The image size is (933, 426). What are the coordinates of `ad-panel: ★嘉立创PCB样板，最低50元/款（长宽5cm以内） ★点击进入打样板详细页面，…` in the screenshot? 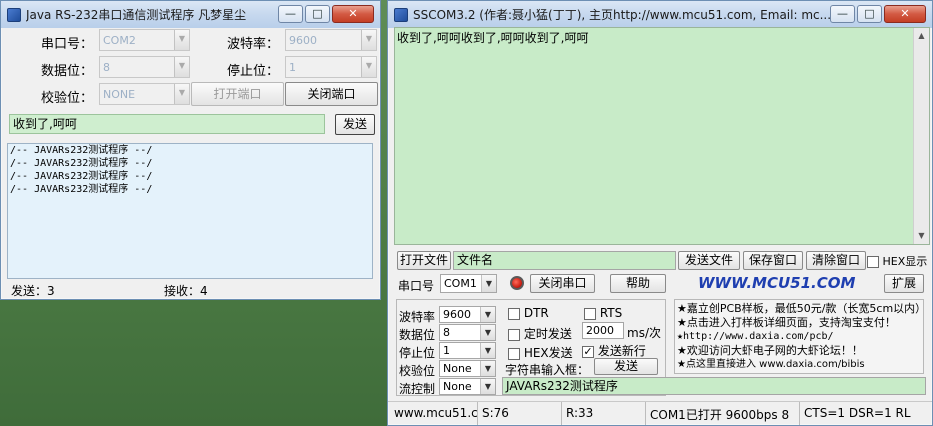 It's located at (799, 336).